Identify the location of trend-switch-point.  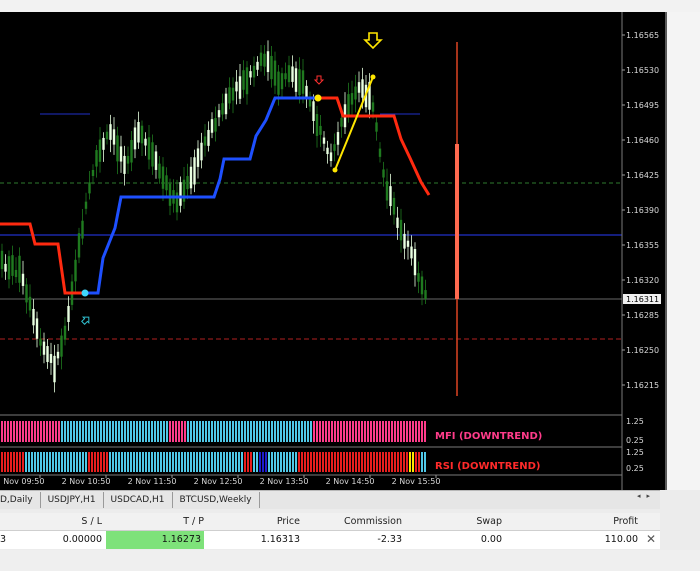
(318, 98).